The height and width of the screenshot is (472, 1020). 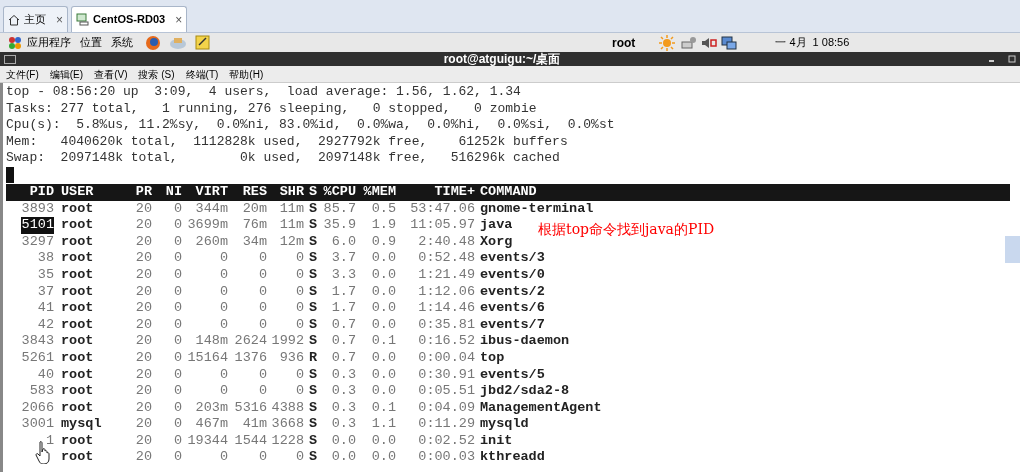 What do you see at coordinates (254, 191) in the screenshot?
I see `column-header: RES` at bounding box center [254, 191].